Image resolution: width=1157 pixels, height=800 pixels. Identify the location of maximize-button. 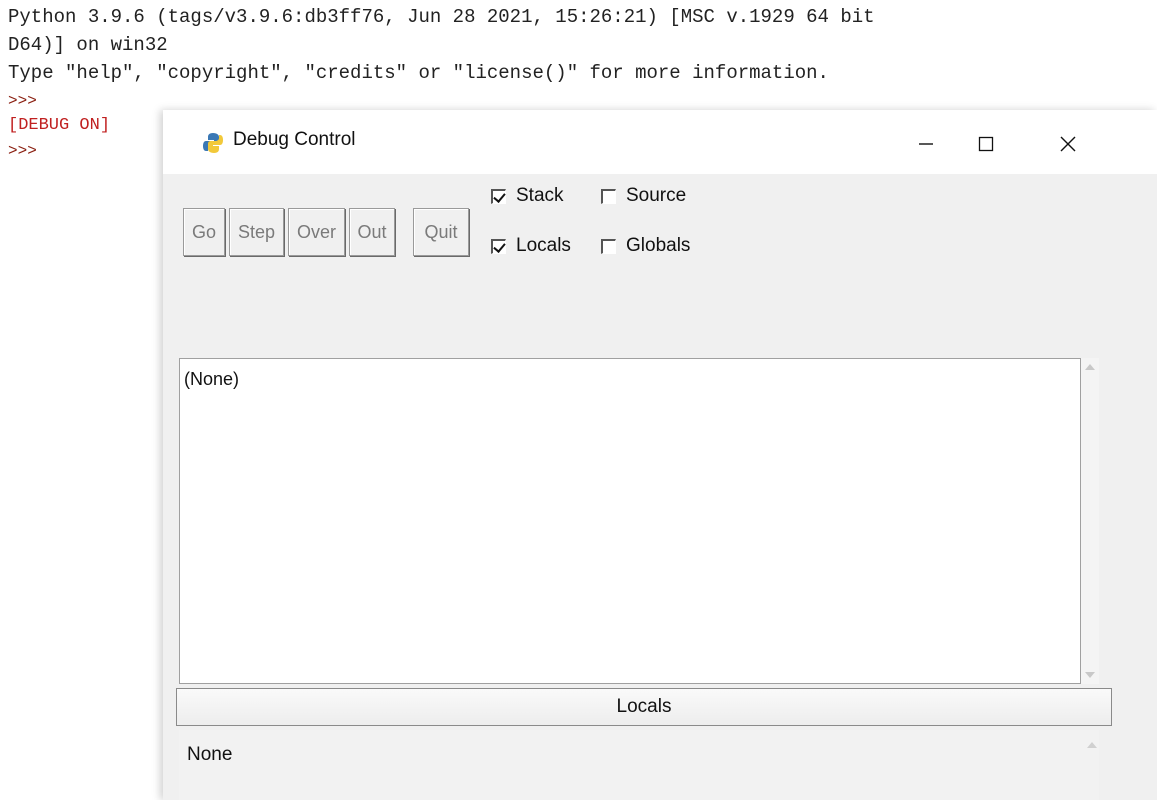
(986, 144).